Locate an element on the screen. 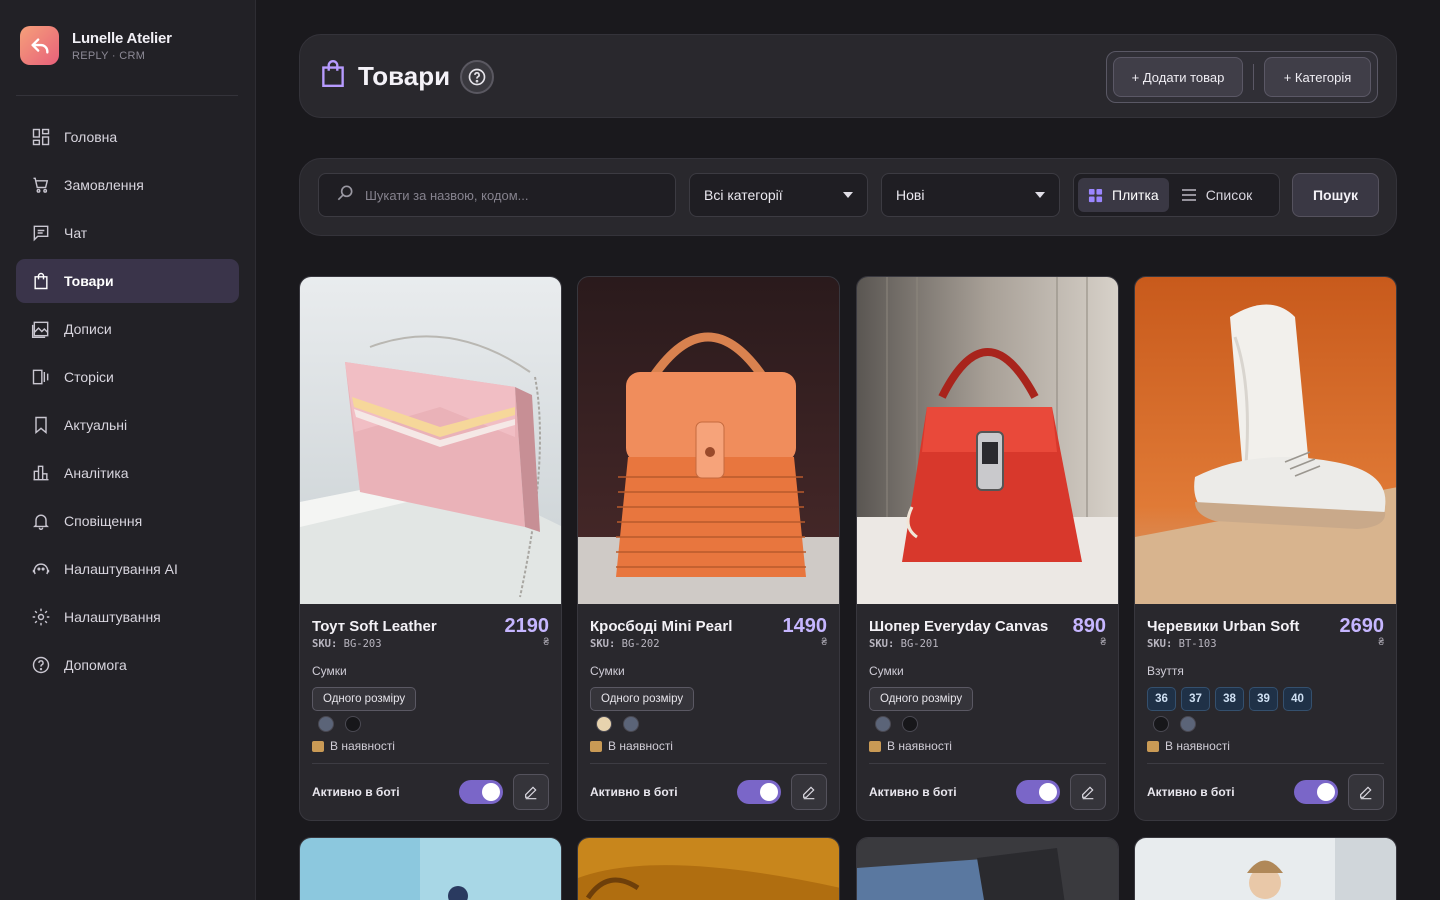 The height and width of the screenshot is (900, 1440). color-swatches is located at coordinates (433, 724).